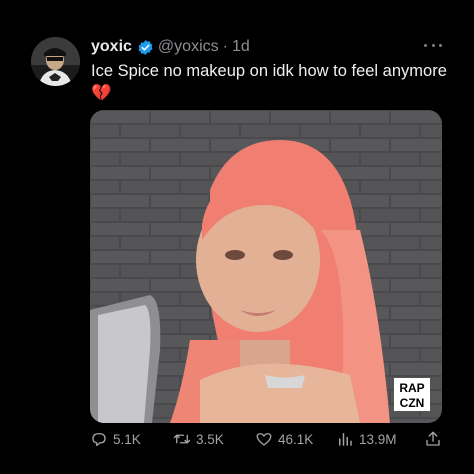  Describe the element at coordinates (111, 47) in the screenshot. I see `display-name: yoxic` at that location.